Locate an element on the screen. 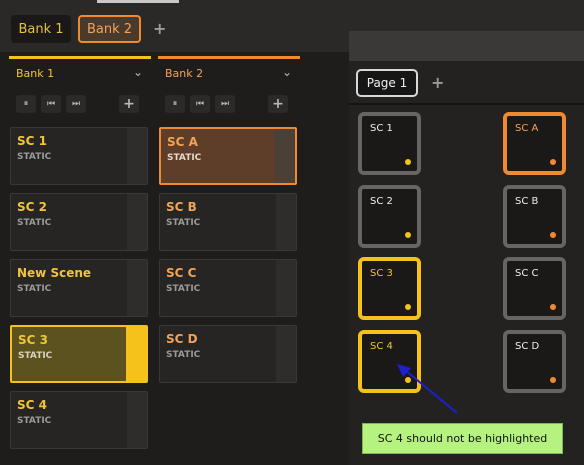  annotation-note: SC 4 should not be highlighted is located at coordinates (462, 438).